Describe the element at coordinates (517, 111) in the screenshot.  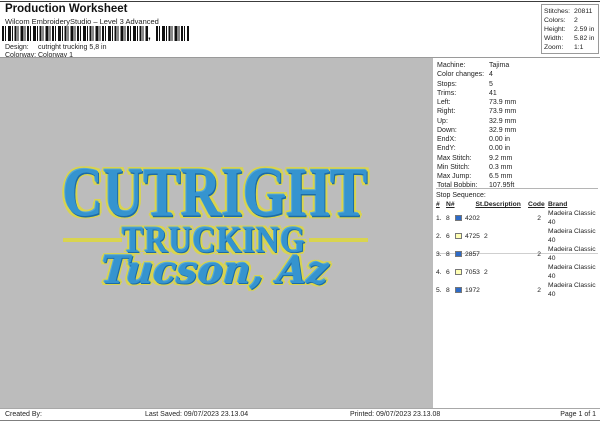
I see `machine-row: Right: 73.9 mm` at that location.